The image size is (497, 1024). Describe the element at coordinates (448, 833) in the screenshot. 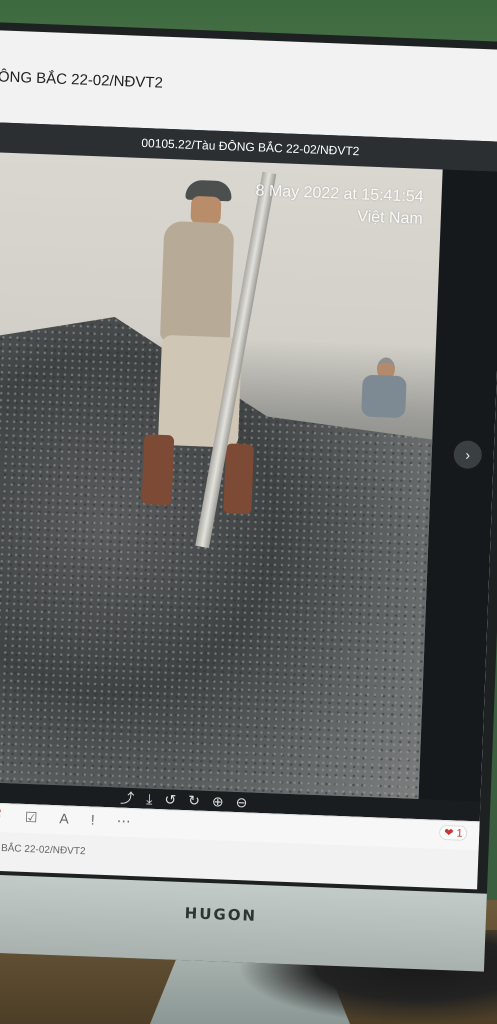

I see `heart-icon: ❤` at that location.